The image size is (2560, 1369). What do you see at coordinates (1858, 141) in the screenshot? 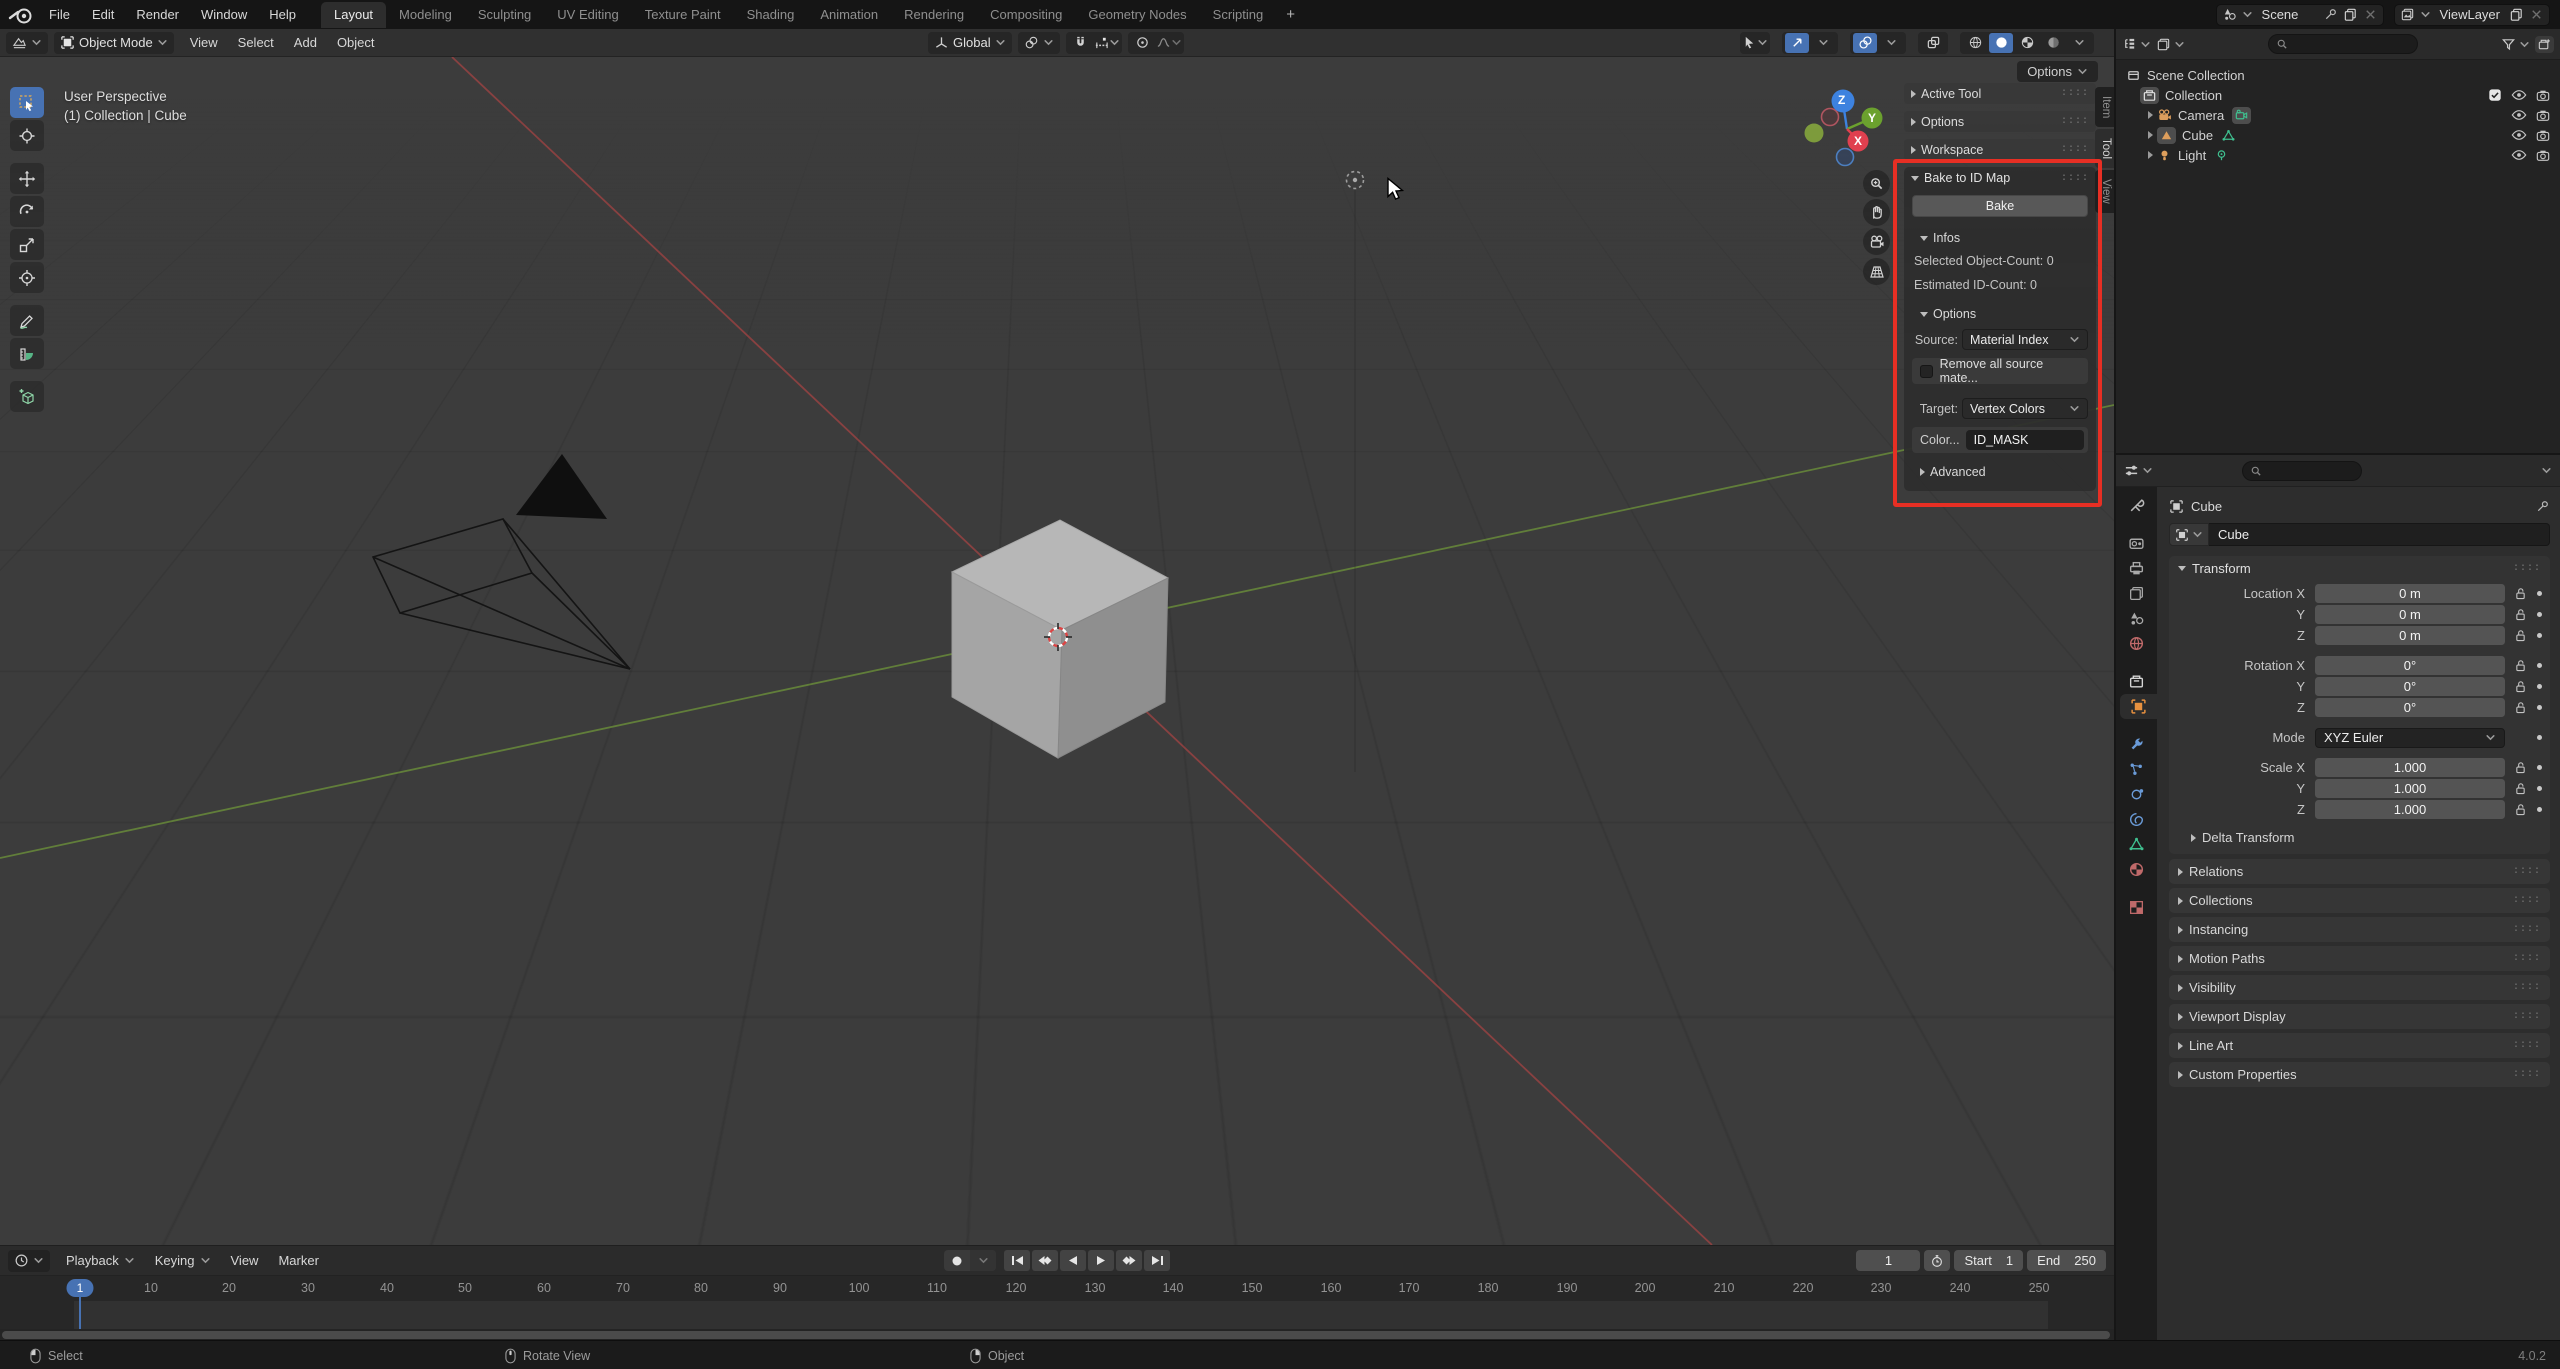
I see `gizmo-x-label: X` at bounding box center [1858, 141].